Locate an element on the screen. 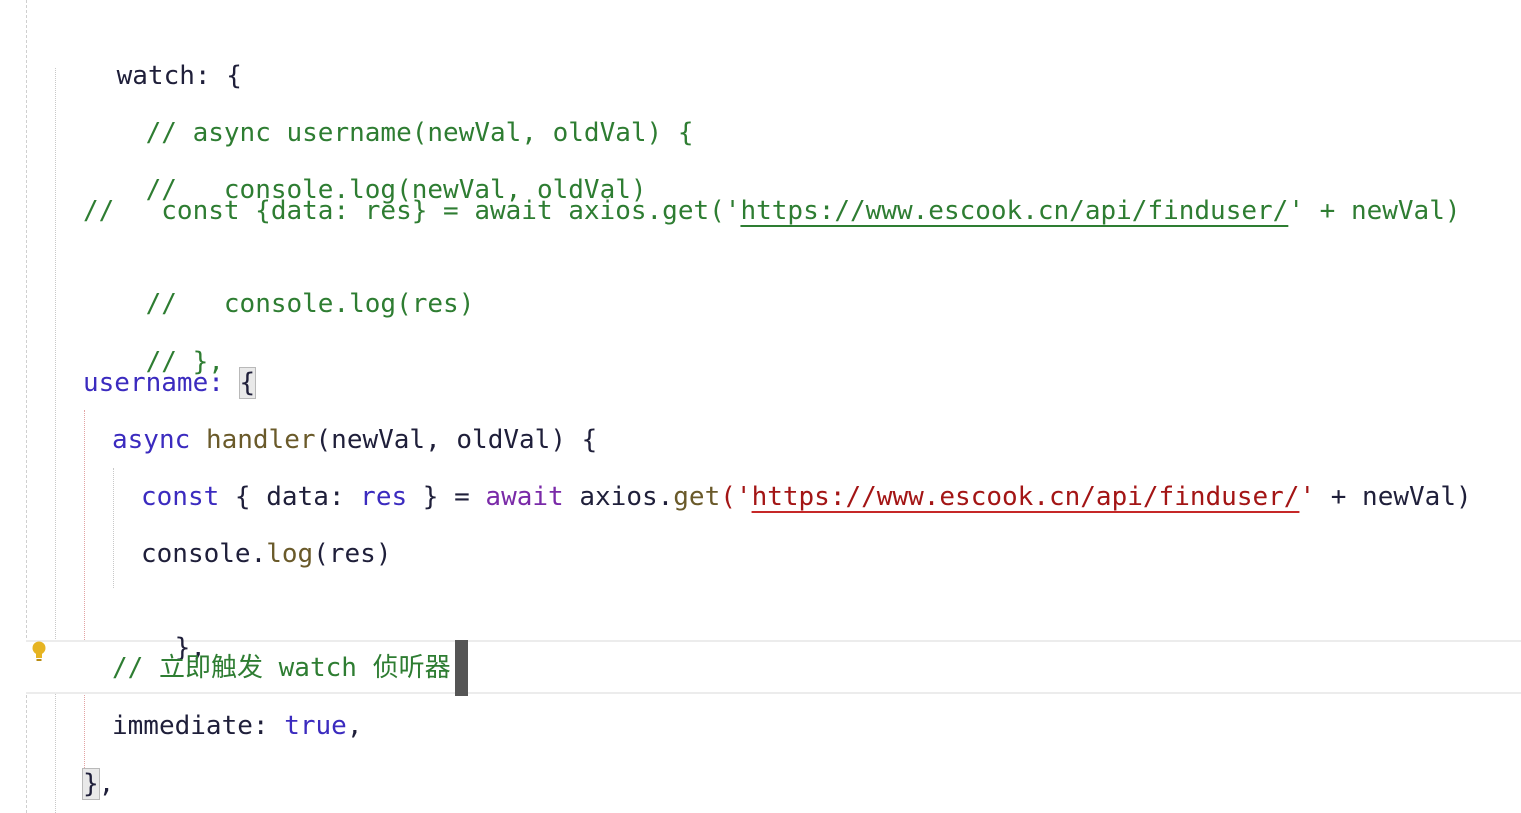  keyword-token: async is located at coordinates (151, 440).